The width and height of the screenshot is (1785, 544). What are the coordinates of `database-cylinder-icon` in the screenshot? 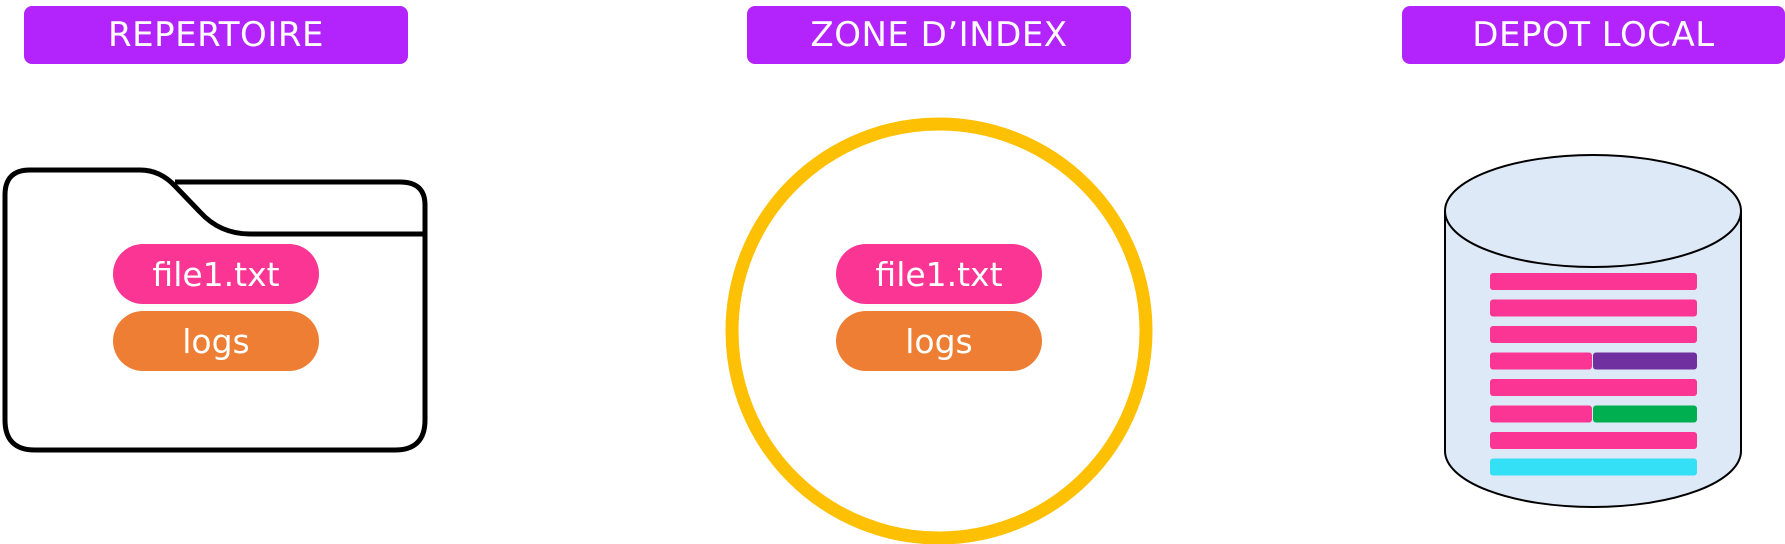 It's located at (1593, 331).